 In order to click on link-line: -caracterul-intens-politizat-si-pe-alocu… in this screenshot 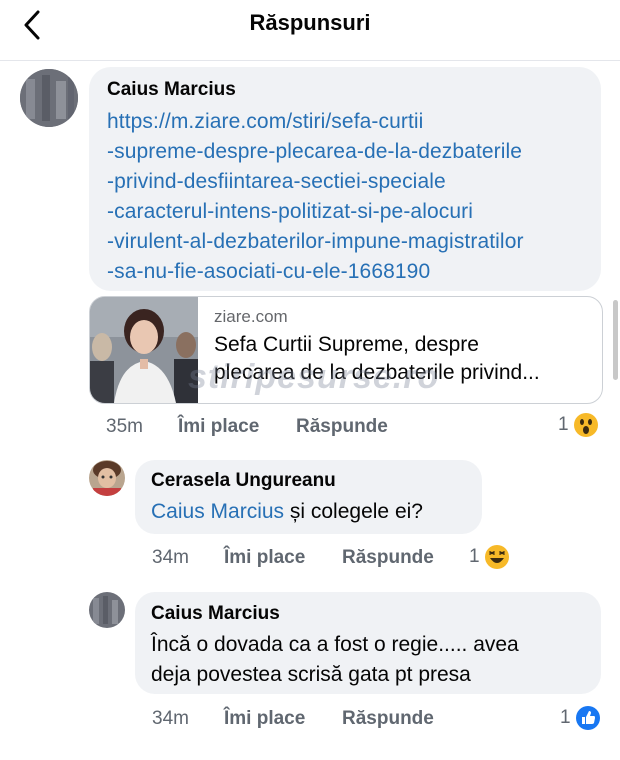, I will do `click(354, 212)`.